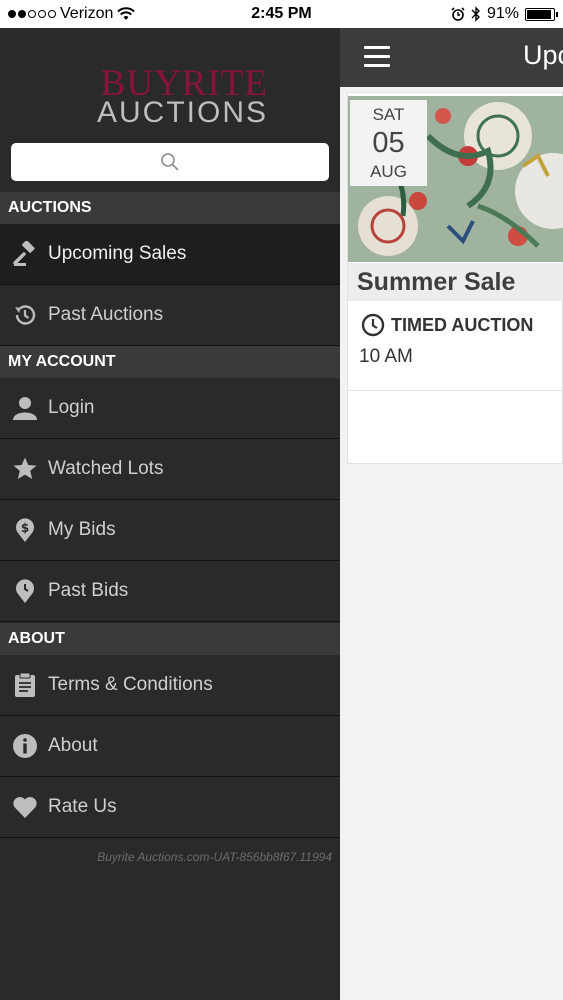  I want to click on date-day: 05, so click(388, 143).